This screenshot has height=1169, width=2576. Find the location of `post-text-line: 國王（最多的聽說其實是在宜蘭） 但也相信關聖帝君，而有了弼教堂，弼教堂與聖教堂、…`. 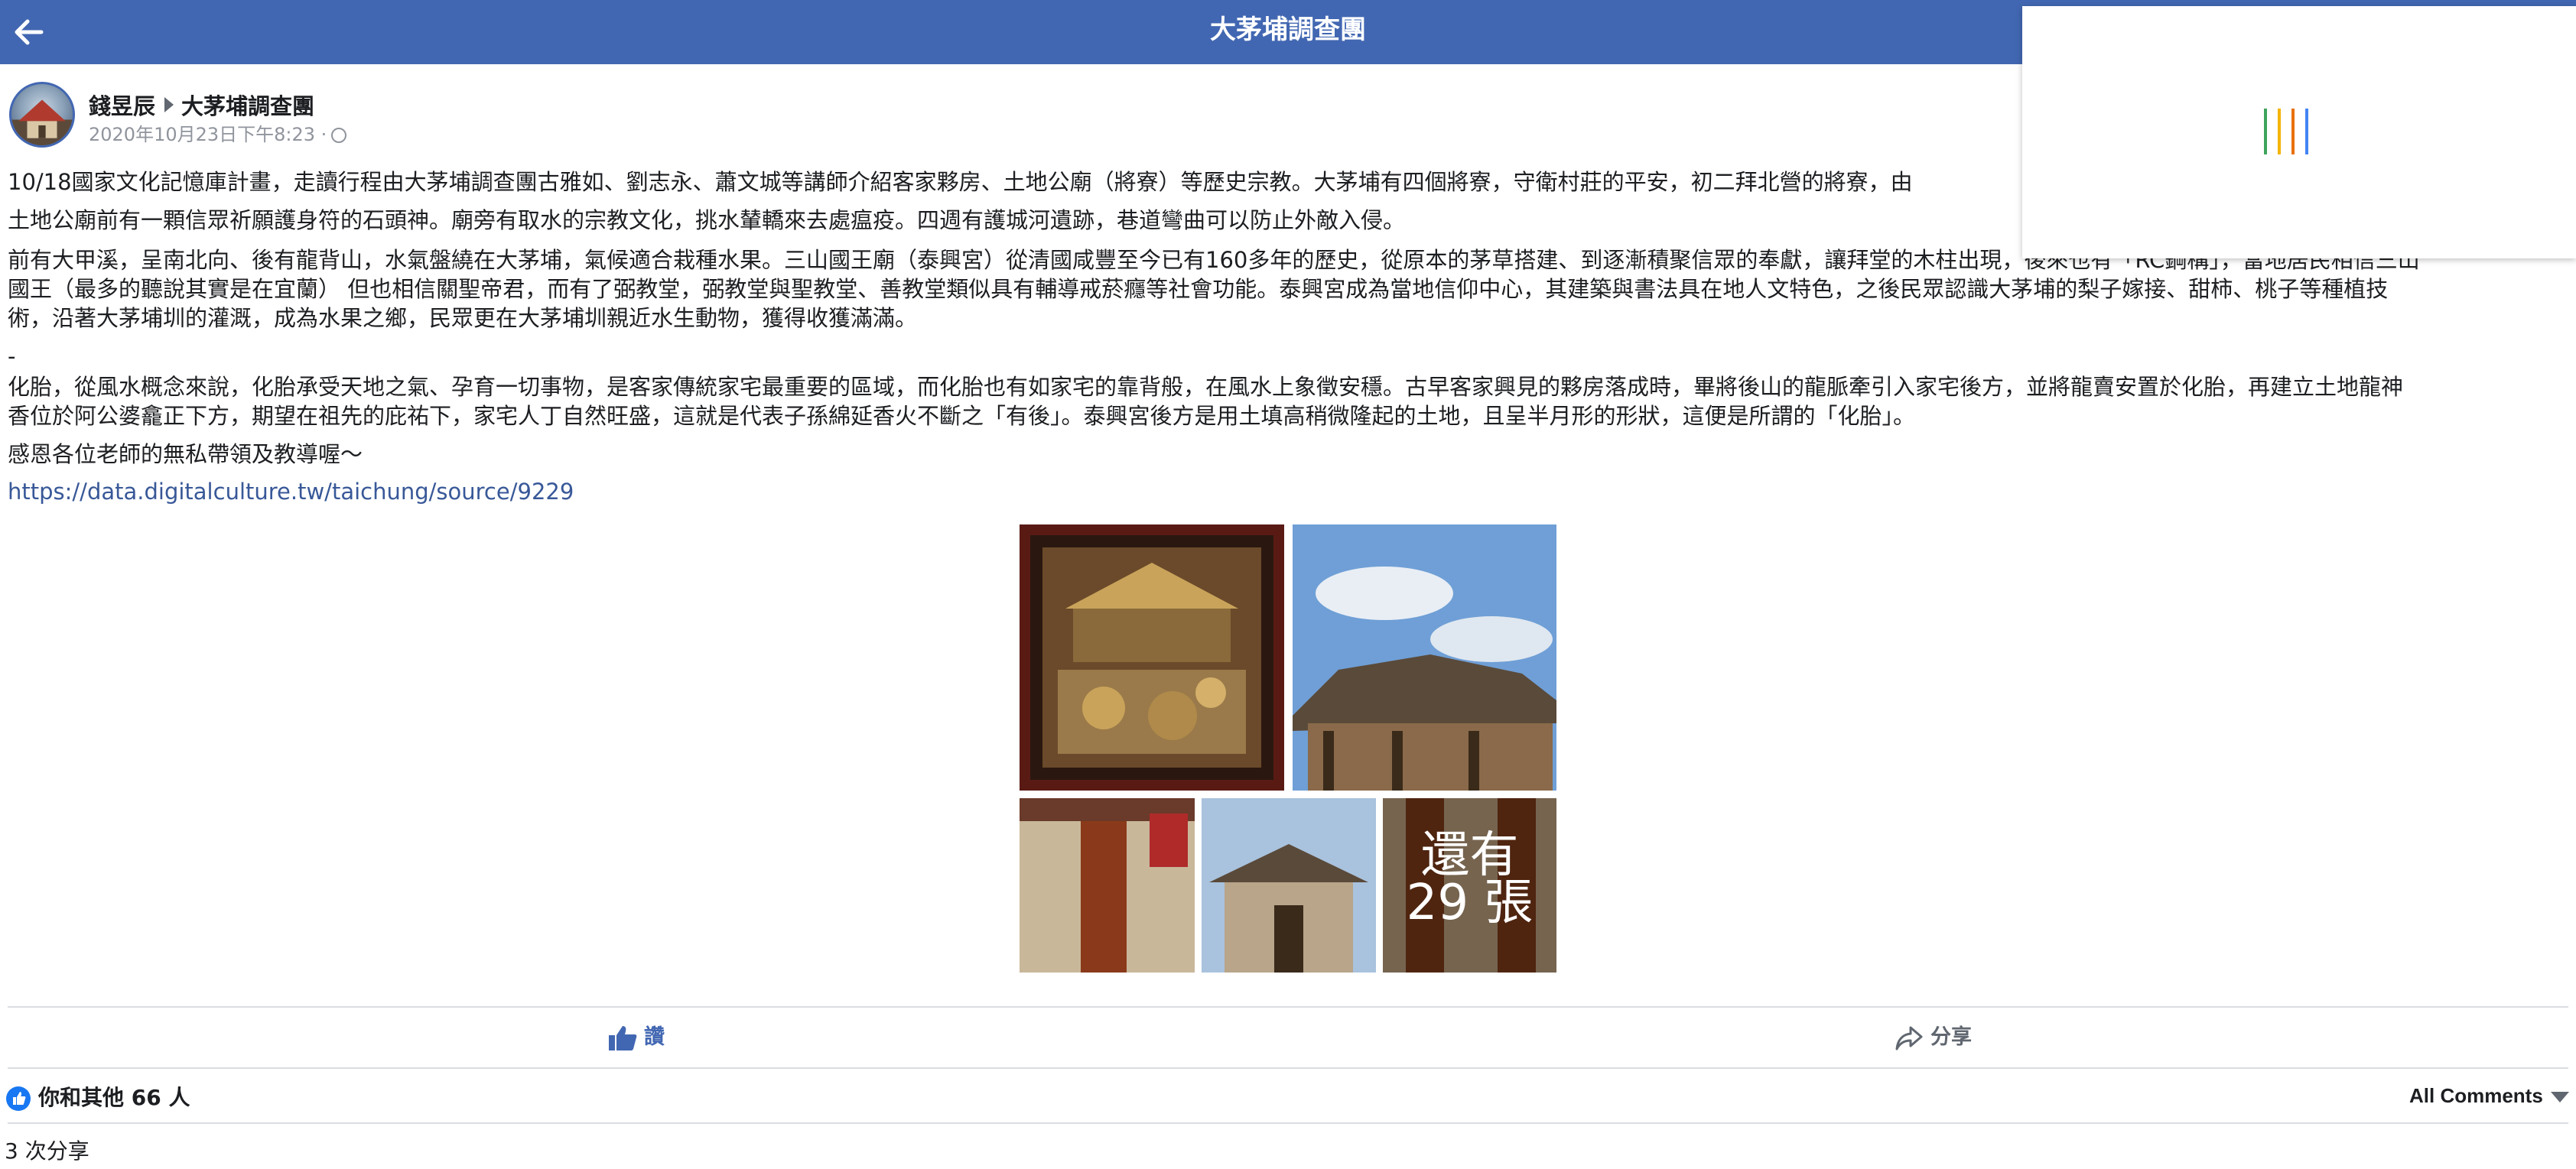

post-text-line: 國王（最多的聽說其實是在宜蘭） 但也相信關聖帝君，而有了弼教堂，弼教堂與聖教堂、… is located at coordinates (1198, 289).